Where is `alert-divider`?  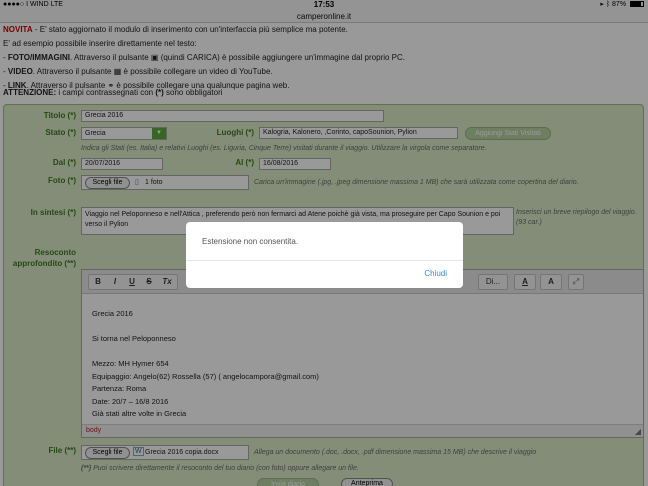 alert-divider is located at coordinates (324, 260).